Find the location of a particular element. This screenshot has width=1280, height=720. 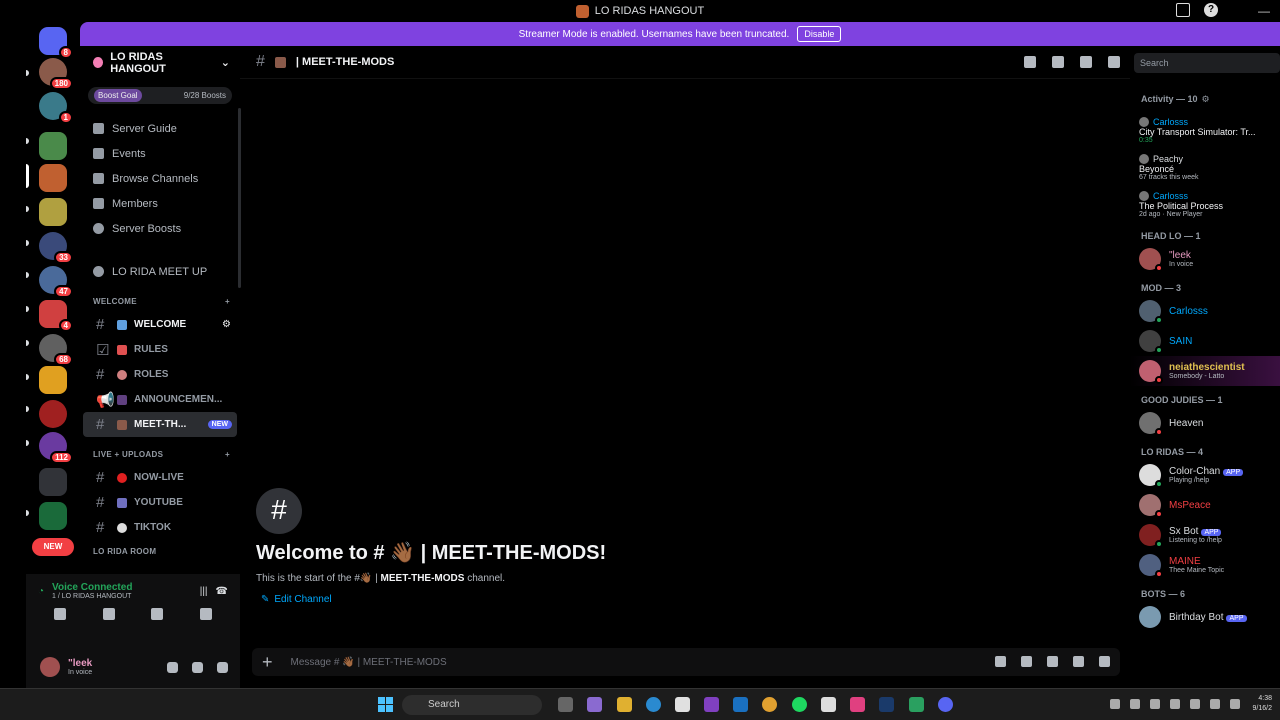

battery-icon is located at coordinates (1235, 704).